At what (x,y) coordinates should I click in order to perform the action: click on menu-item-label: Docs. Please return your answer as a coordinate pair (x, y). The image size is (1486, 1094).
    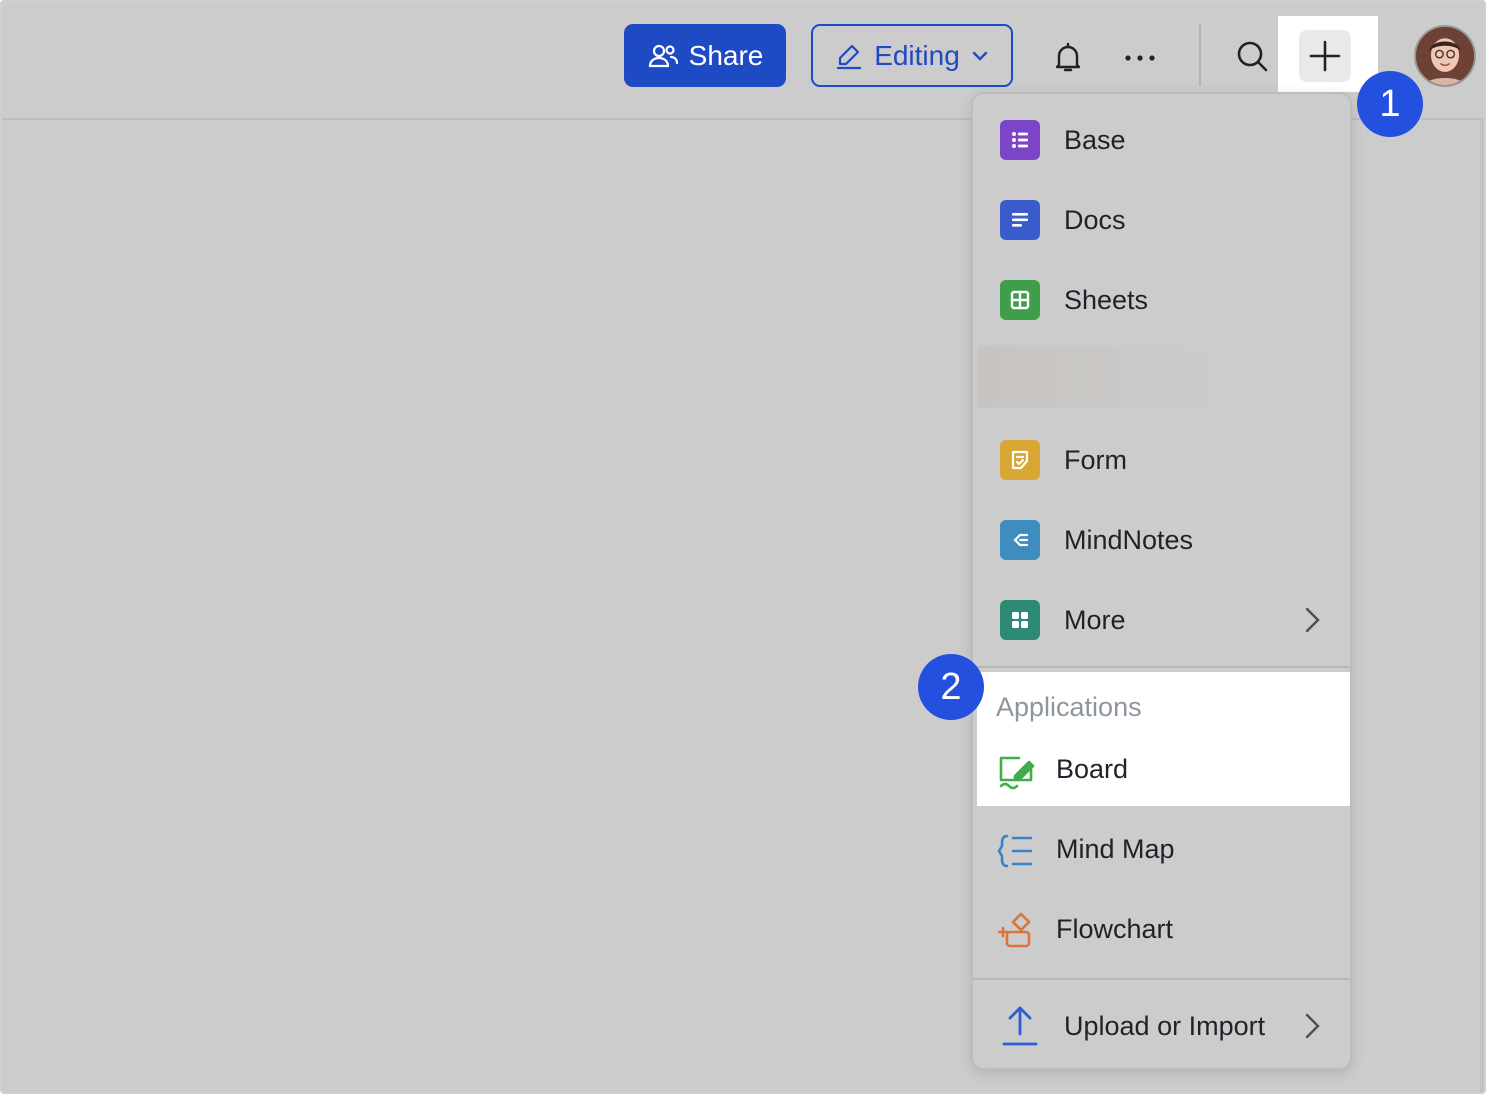
    Looking at the image, I should click on (1095, 219).